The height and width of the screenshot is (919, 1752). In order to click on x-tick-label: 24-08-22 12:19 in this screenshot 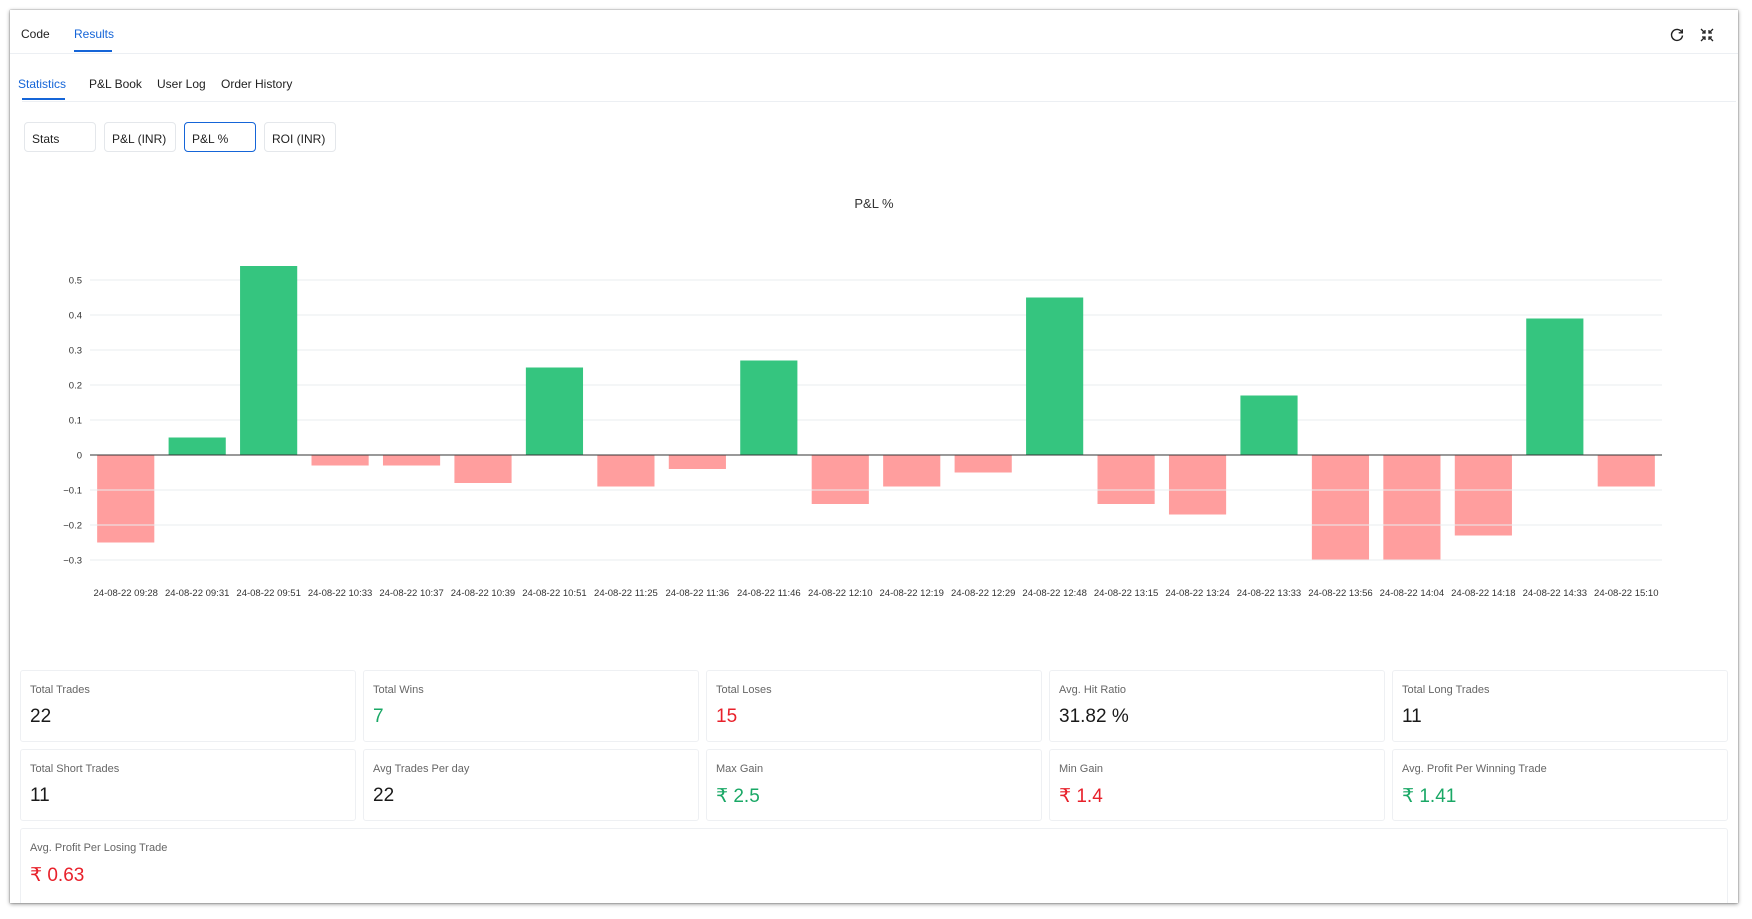, I will do `click(912, 593)`.